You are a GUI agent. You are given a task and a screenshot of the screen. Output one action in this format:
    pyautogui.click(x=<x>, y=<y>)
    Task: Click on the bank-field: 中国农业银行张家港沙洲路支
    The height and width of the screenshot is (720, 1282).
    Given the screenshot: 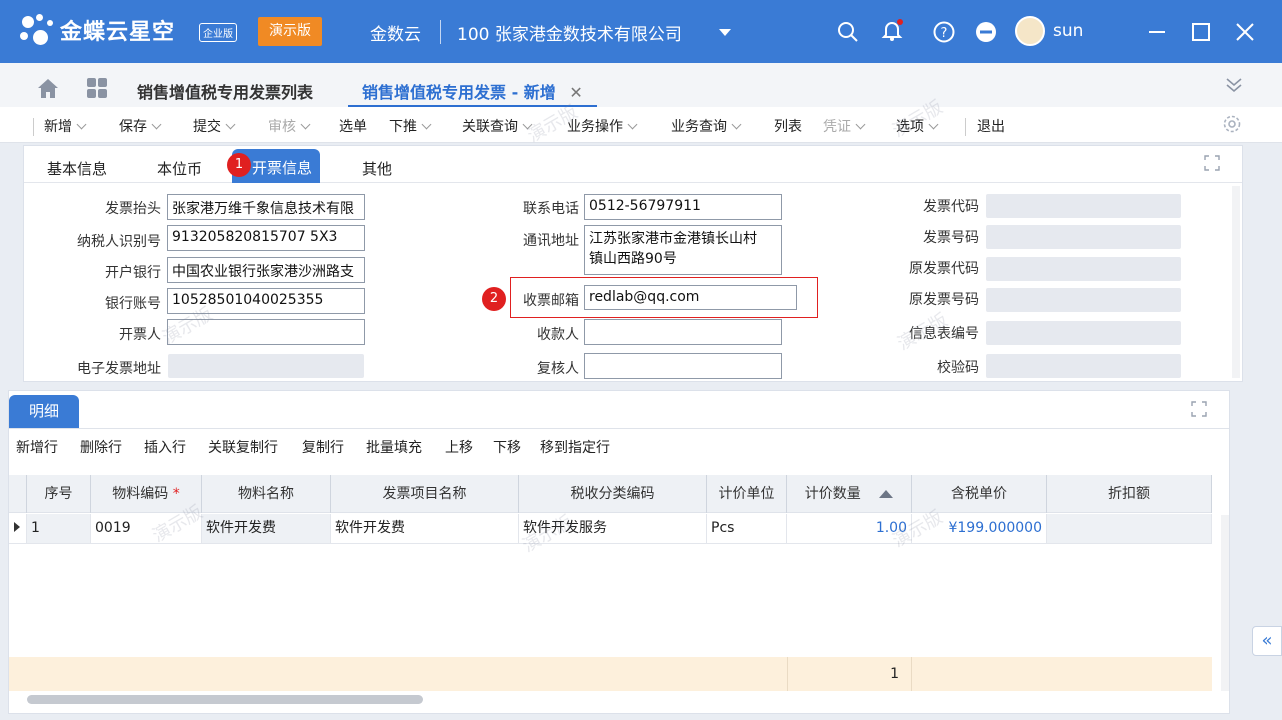 What is the action you would take?
    pyautogui.click(x=266, y=270)
    